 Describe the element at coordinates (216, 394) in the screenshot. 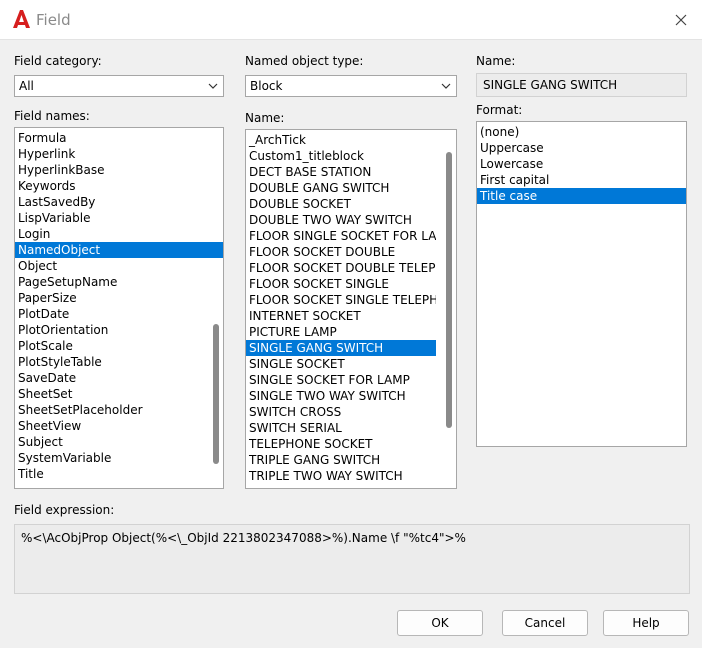

I see `field-names-scrollbar` at that location.